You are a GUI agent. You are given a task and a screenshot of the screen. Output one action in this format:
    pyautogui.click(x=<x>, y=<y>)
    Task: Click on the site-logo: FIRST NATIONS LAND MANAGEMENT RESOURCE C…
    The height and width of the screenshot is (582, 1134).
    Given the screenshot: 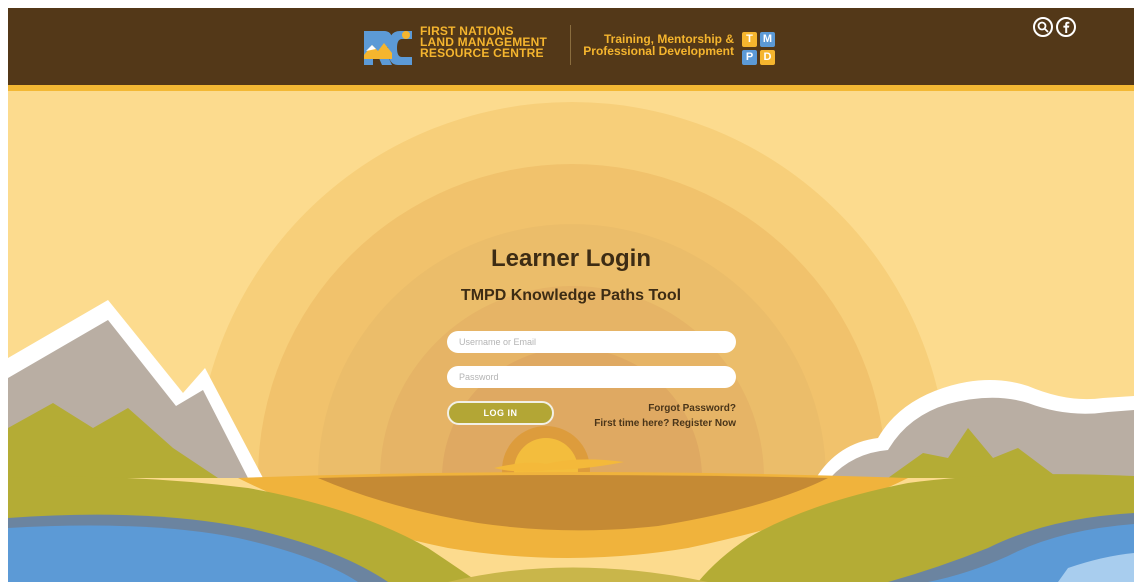 What is the action you would take?
    pyautogui.click(x=582, y=46)
    